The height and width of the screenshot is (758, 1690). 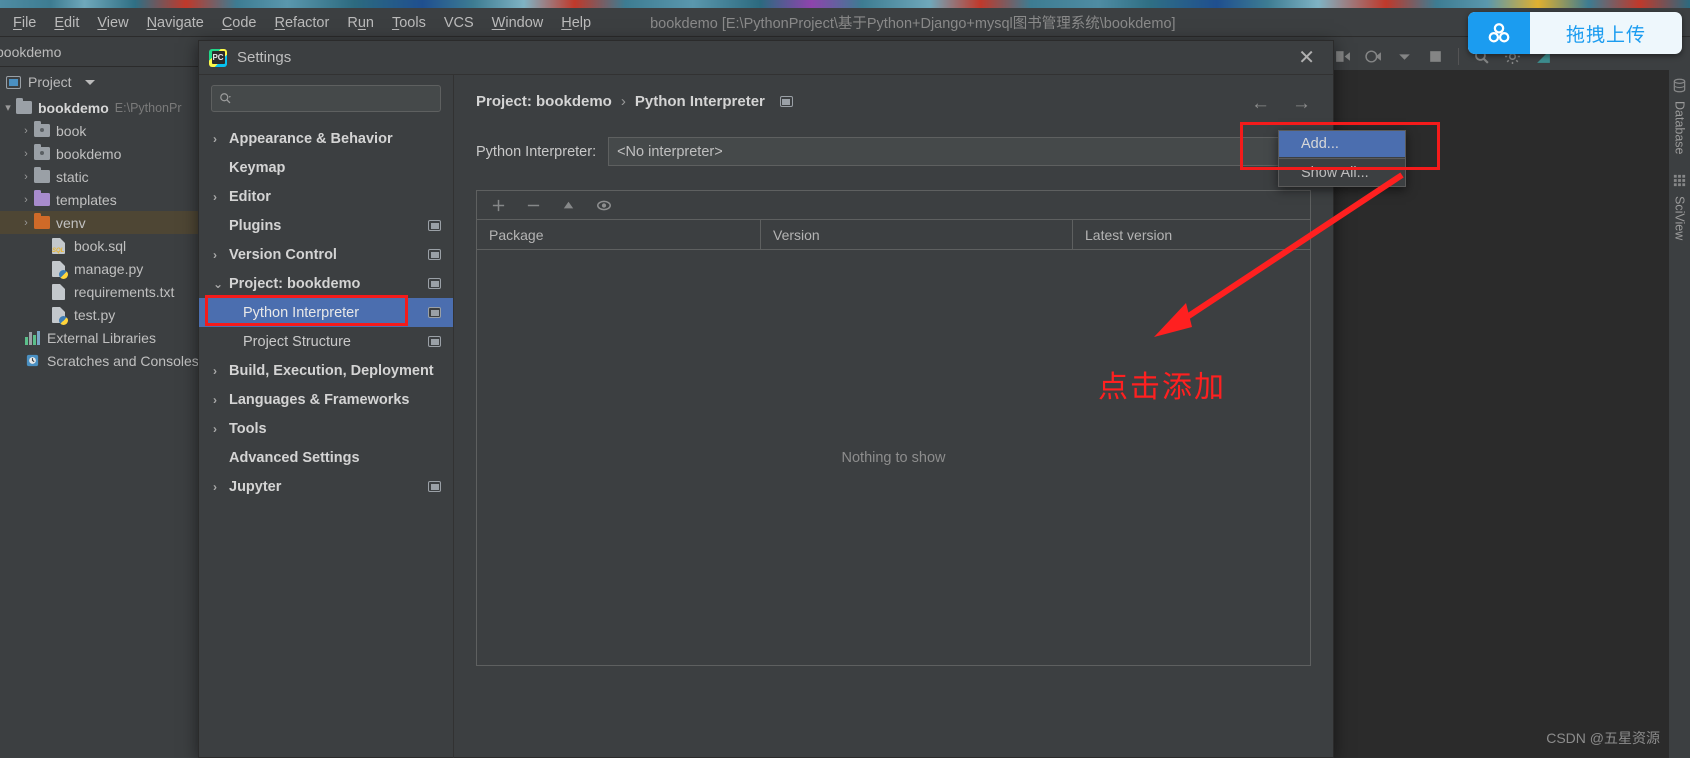 What do you see at coordinates (1162, 387) in the screenshot?
I see `callout-text: 点击添加` at bounding box center [1162, 387].